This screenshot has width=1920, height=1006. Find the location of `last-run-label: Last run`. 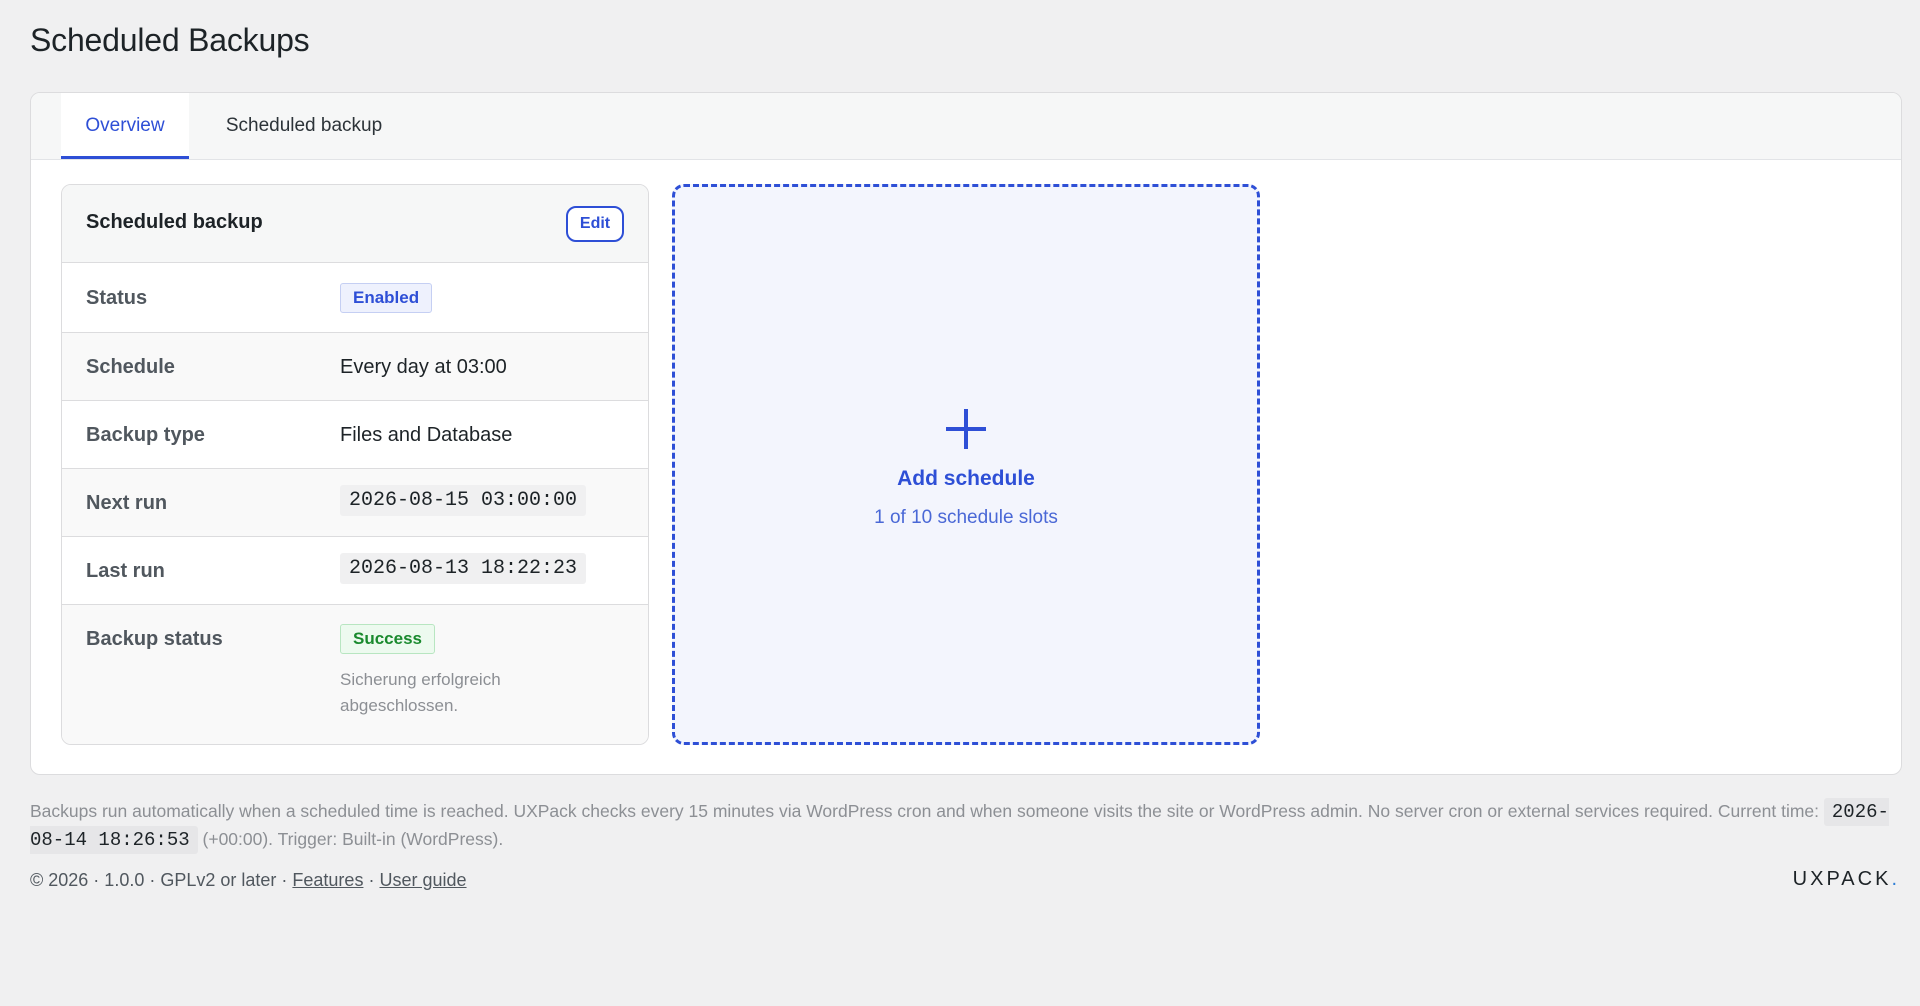

last-run-label: Last run is located at coordinates (125, 571).